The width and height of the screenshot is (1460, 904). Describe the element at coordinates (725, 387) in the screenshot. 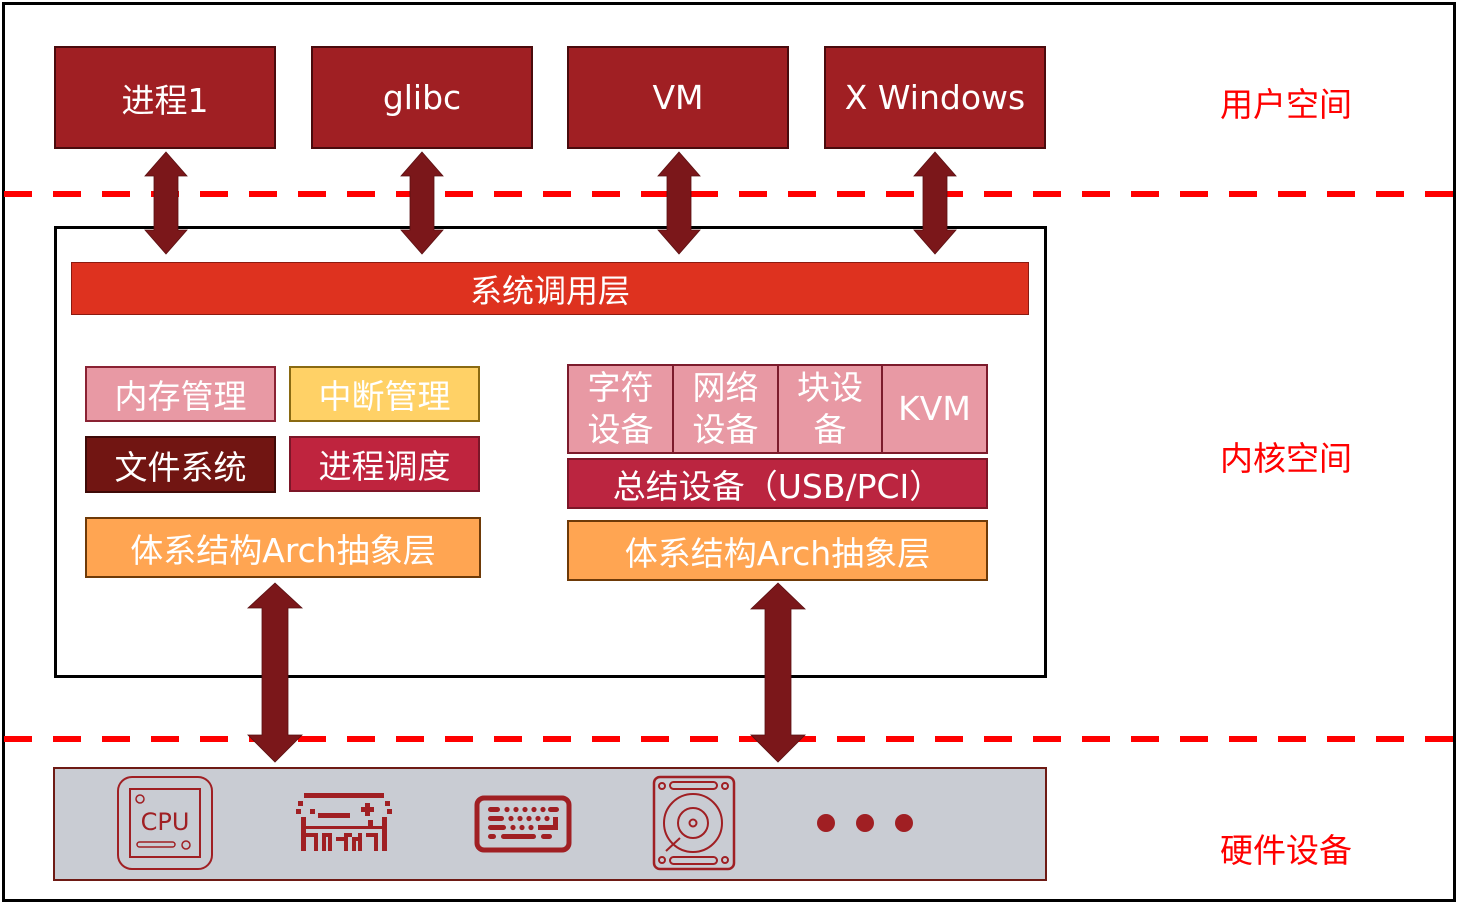

I see `device-label-line1: 网络` at that location.